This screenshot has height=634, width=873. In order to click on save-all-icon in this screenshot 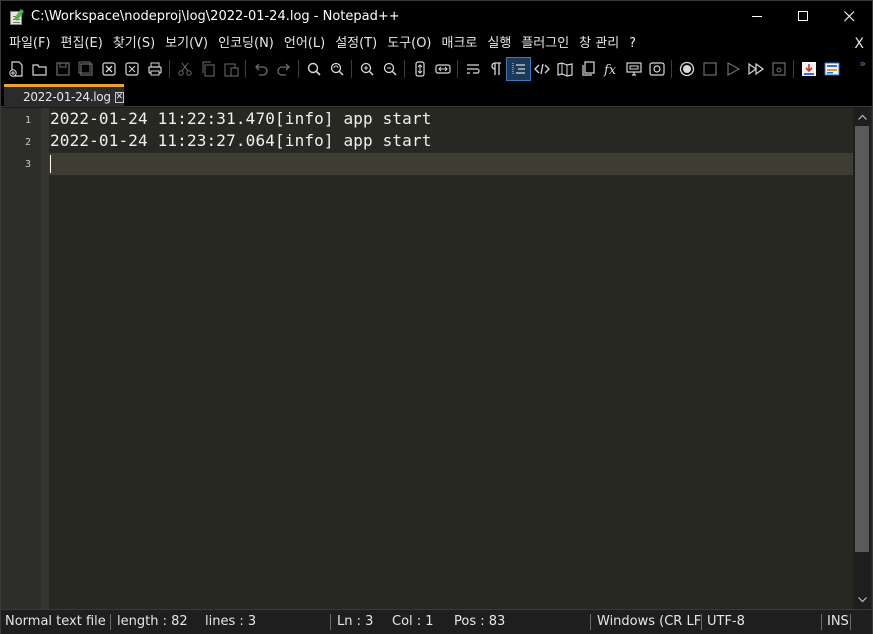, I will do `click(85, 68)`.